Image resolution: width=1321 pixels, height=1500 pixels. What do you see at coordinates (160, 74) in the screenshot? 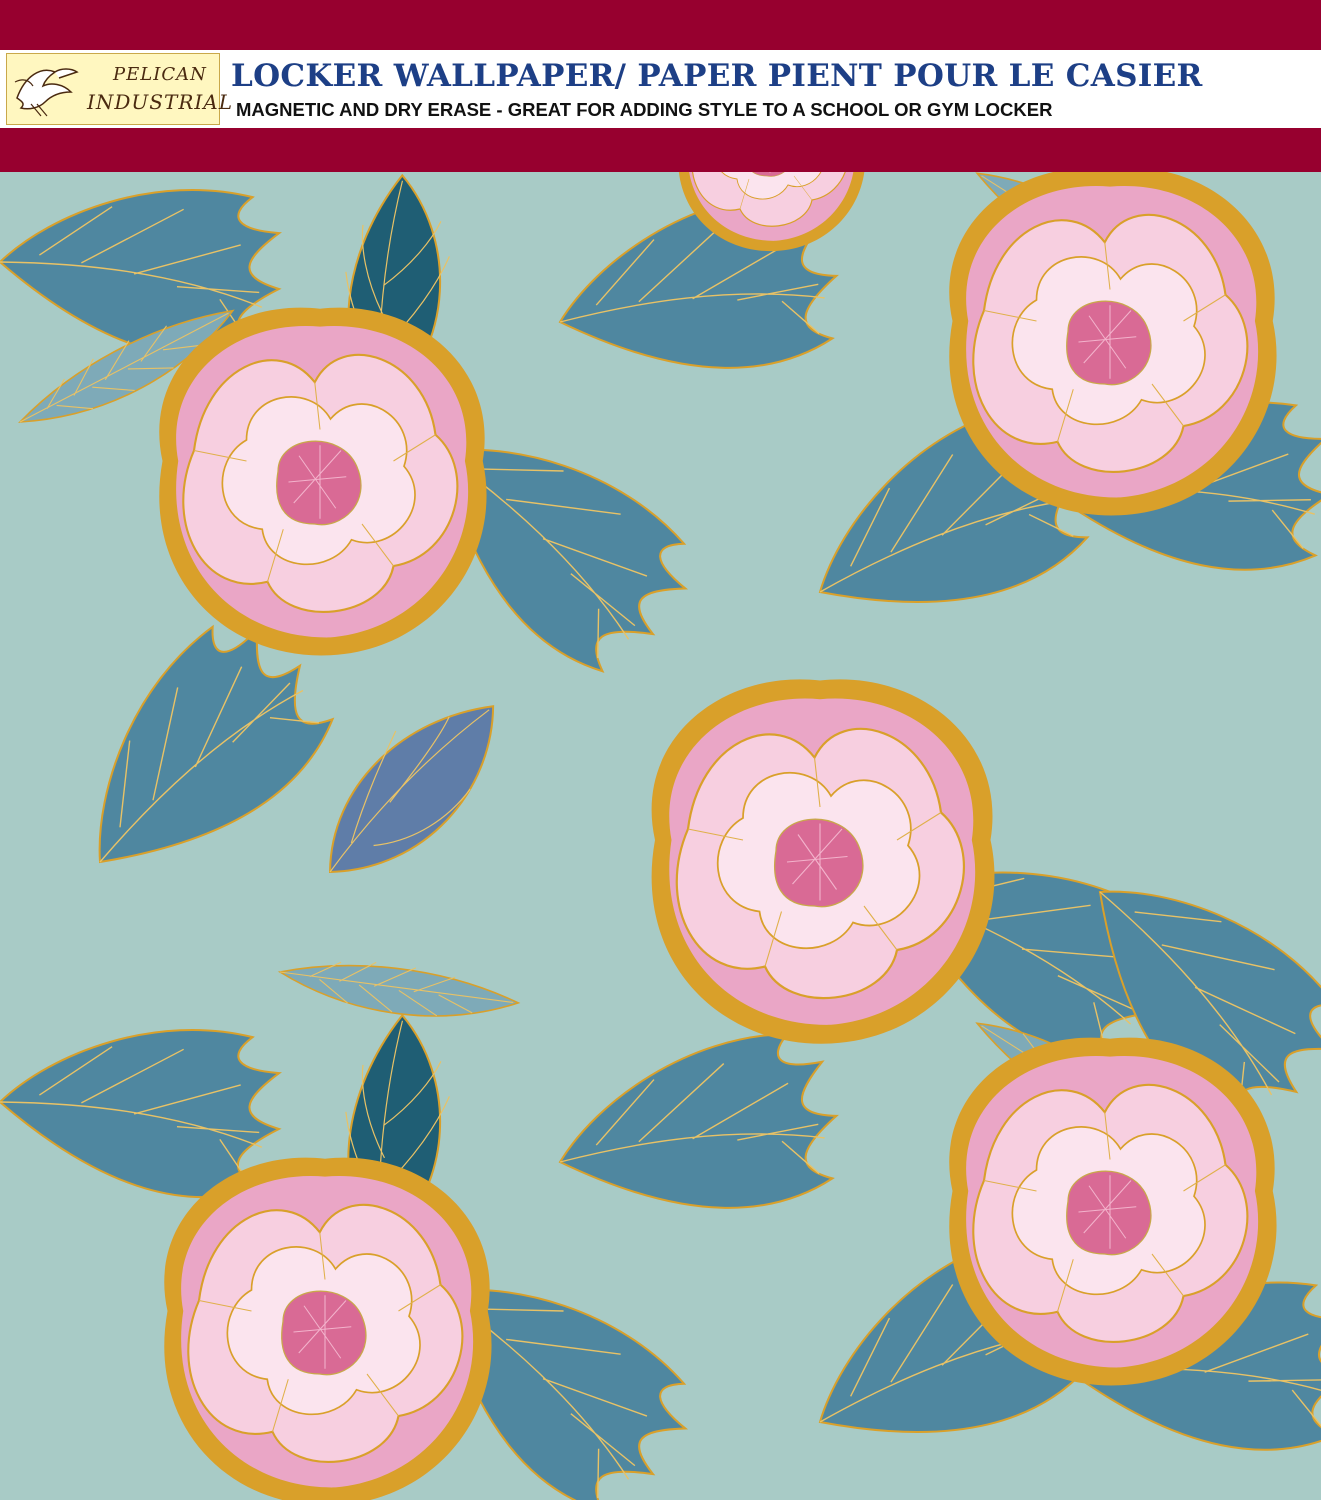
I see `brand-name-line-1: PELICAN` at bounding box center [160, 74].